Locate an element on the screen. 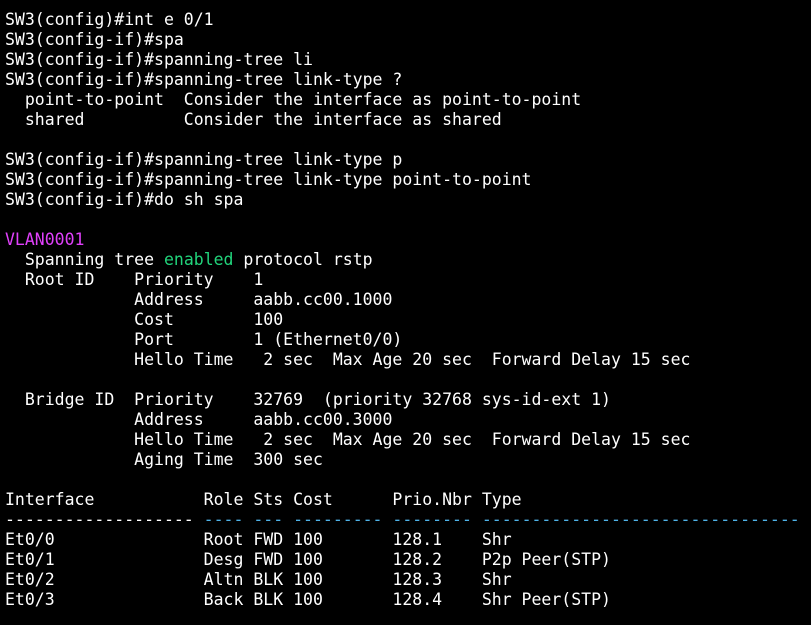 The height and width of the screenshot is (625, 811). command-line: SW3(config)#int e 0/1 is located at coordinates (109, 19).